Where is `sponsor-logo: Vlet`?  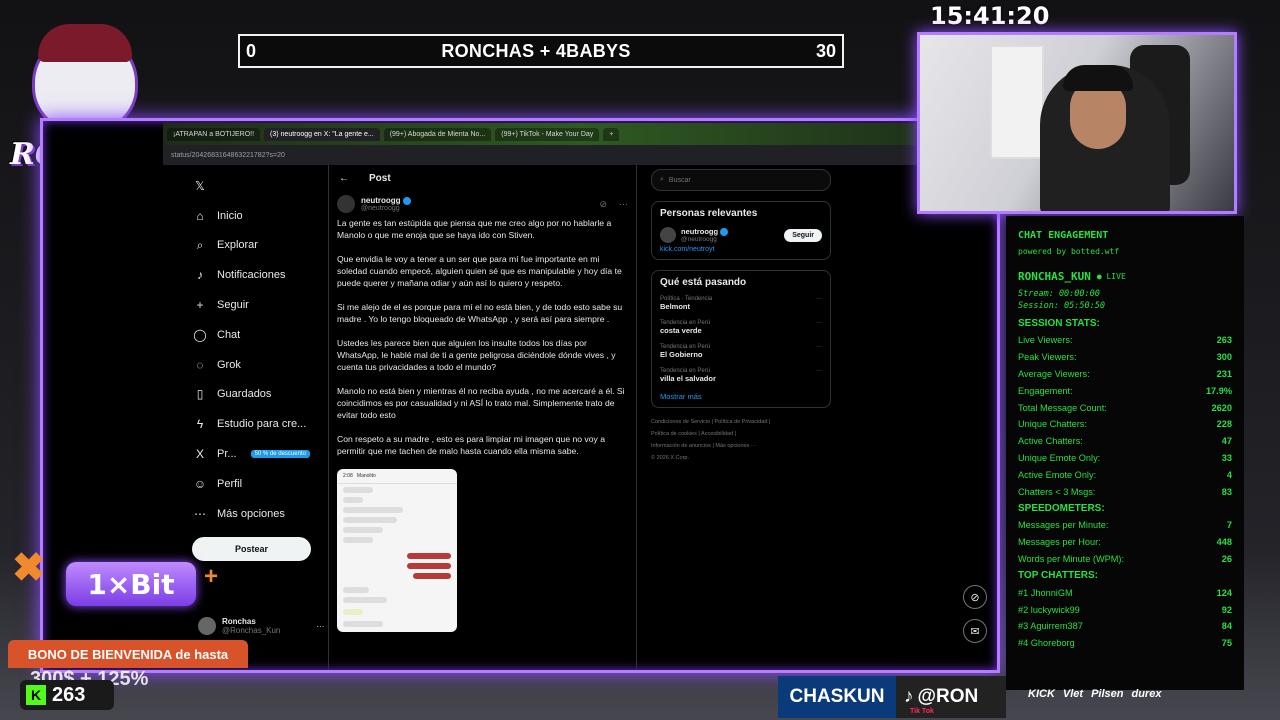
sponsor-logo: Vlet is located at coordinates (1073, 694).